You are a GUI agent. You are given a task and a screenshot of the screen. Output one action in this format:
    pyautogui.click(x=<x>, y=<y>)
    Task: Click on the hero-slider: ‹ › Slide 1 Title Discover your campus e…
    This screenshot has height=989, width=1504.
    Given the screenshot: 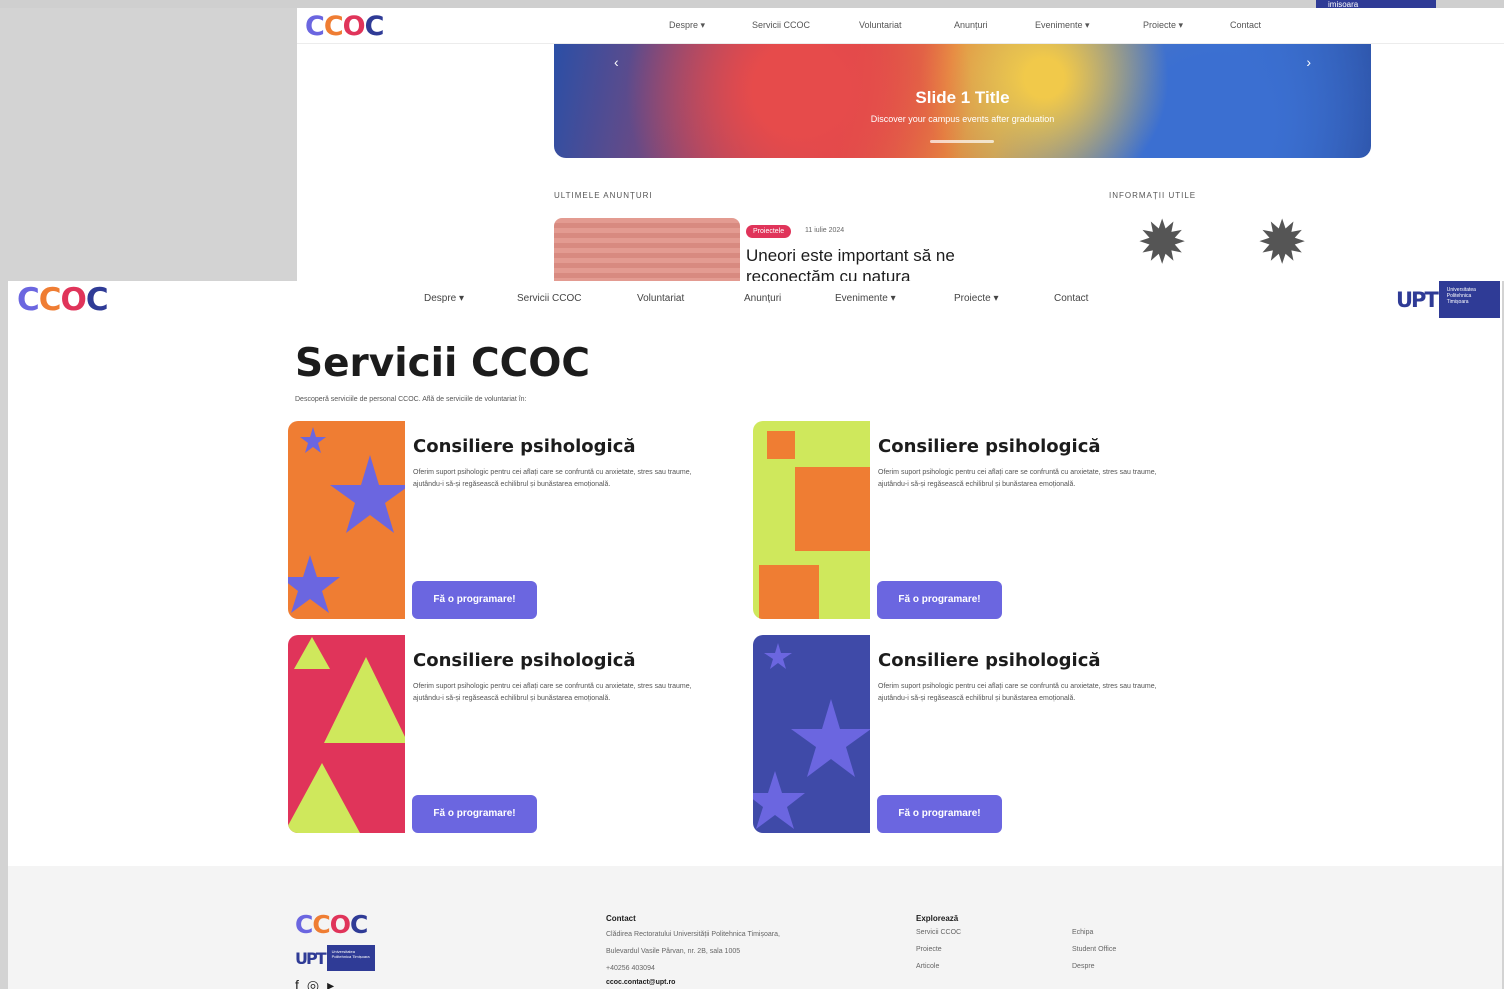 What is the action you would take?
    pyautogui.click(x=962, y=101)
    